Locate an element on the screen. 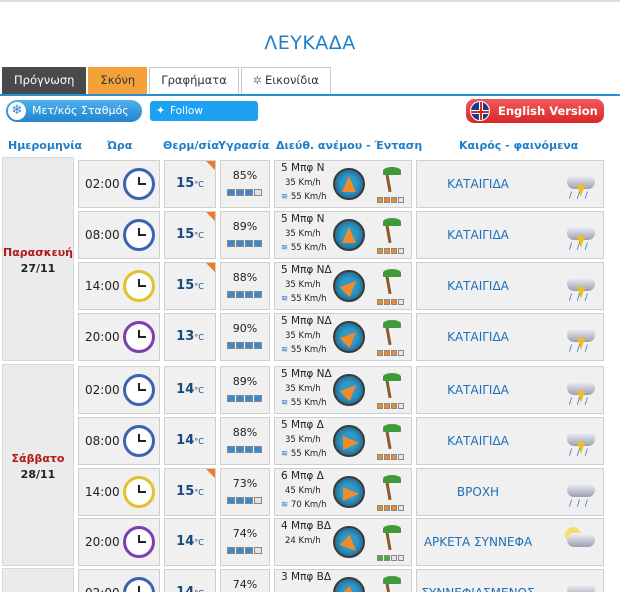 The width and height of the screenshot is (620, 592). temperature-number: 15 is located at coordinates (185, 285).